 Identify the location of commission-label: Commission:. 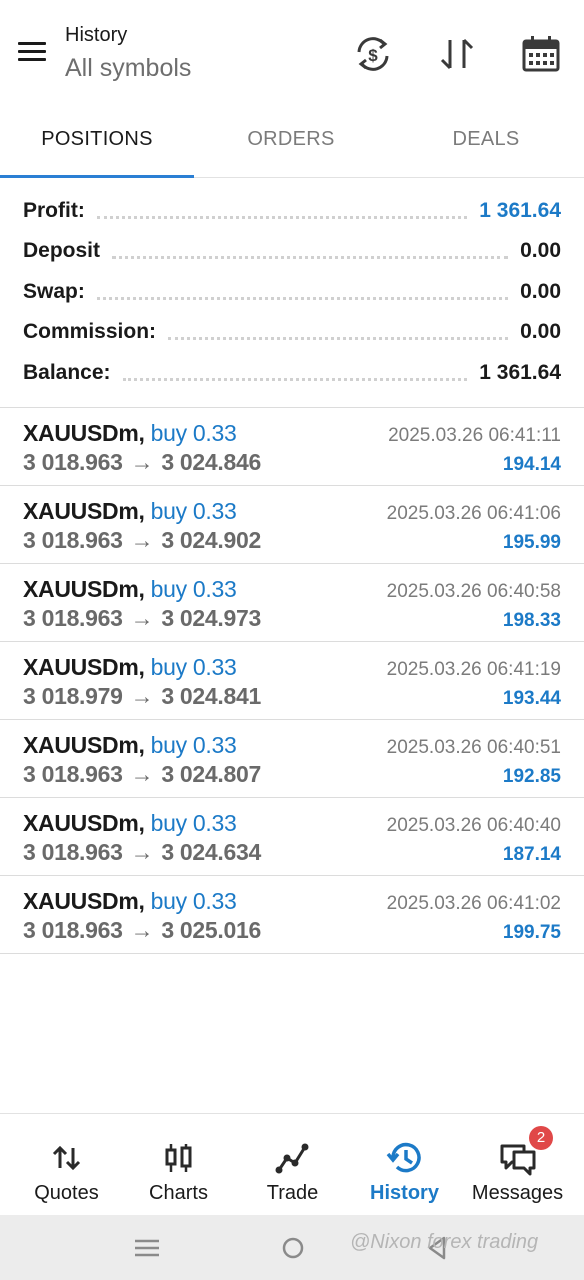
(90, 331).